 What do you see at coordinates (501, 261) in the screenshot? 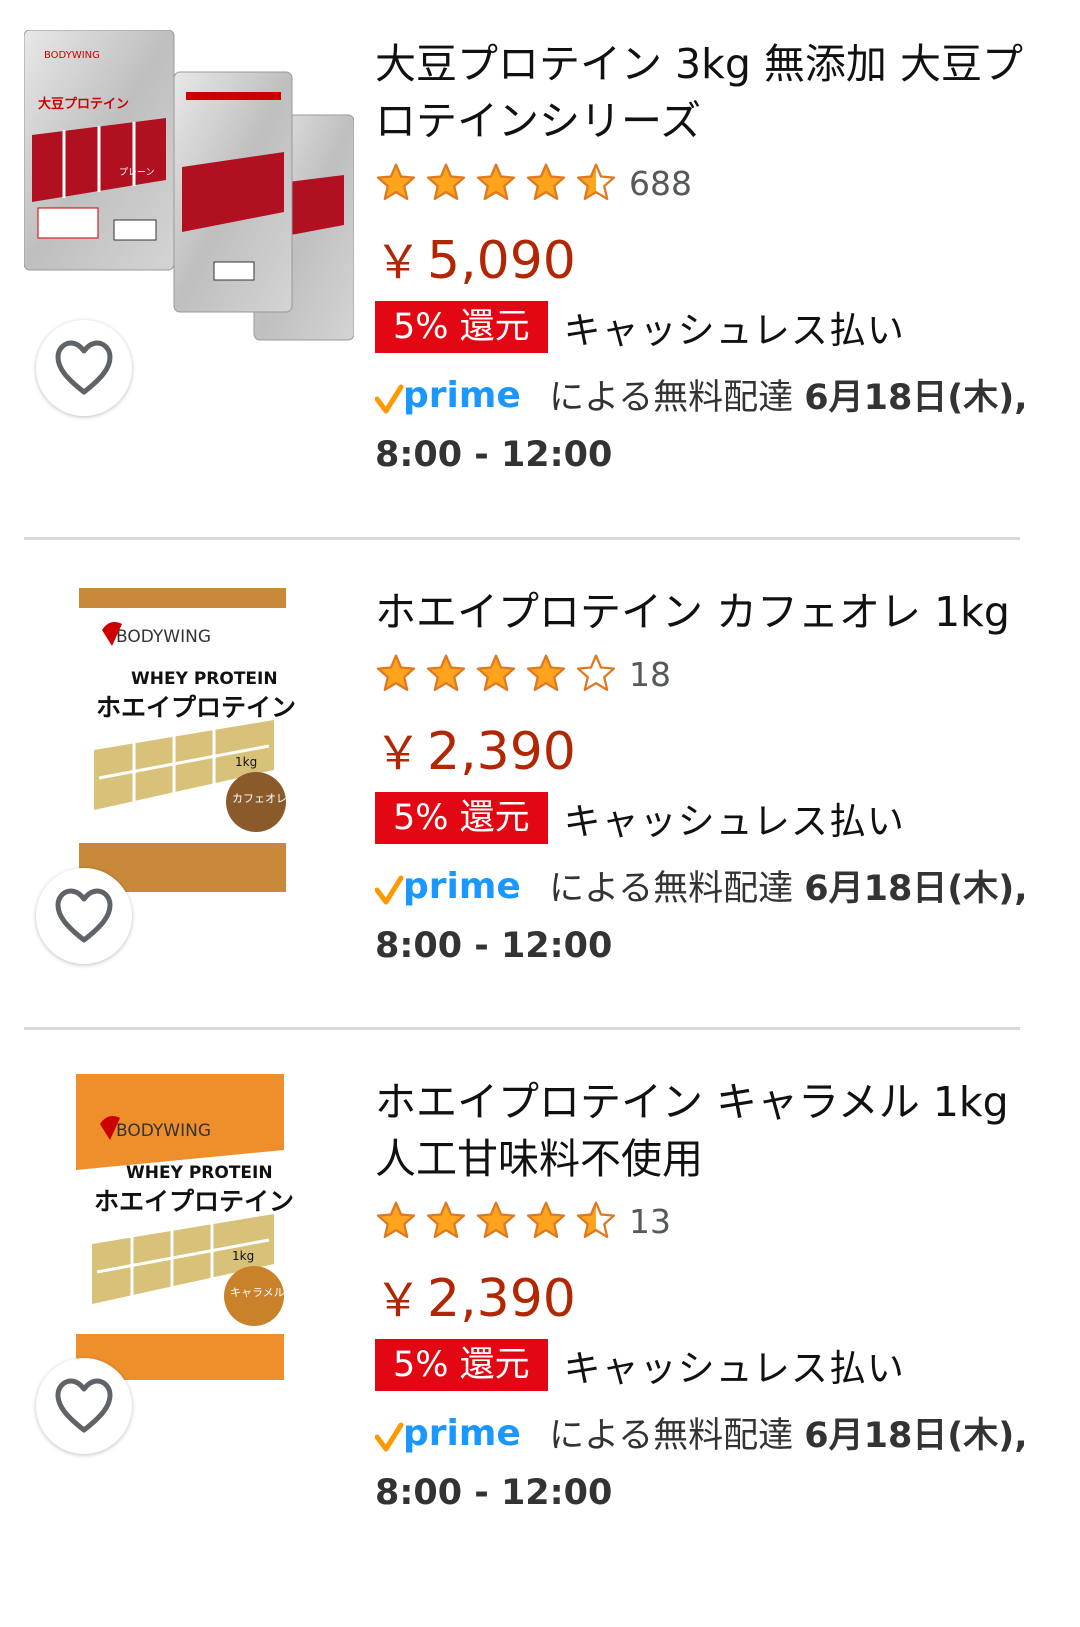
I see `price-value: 5,090` at bounding box center [501, 261].